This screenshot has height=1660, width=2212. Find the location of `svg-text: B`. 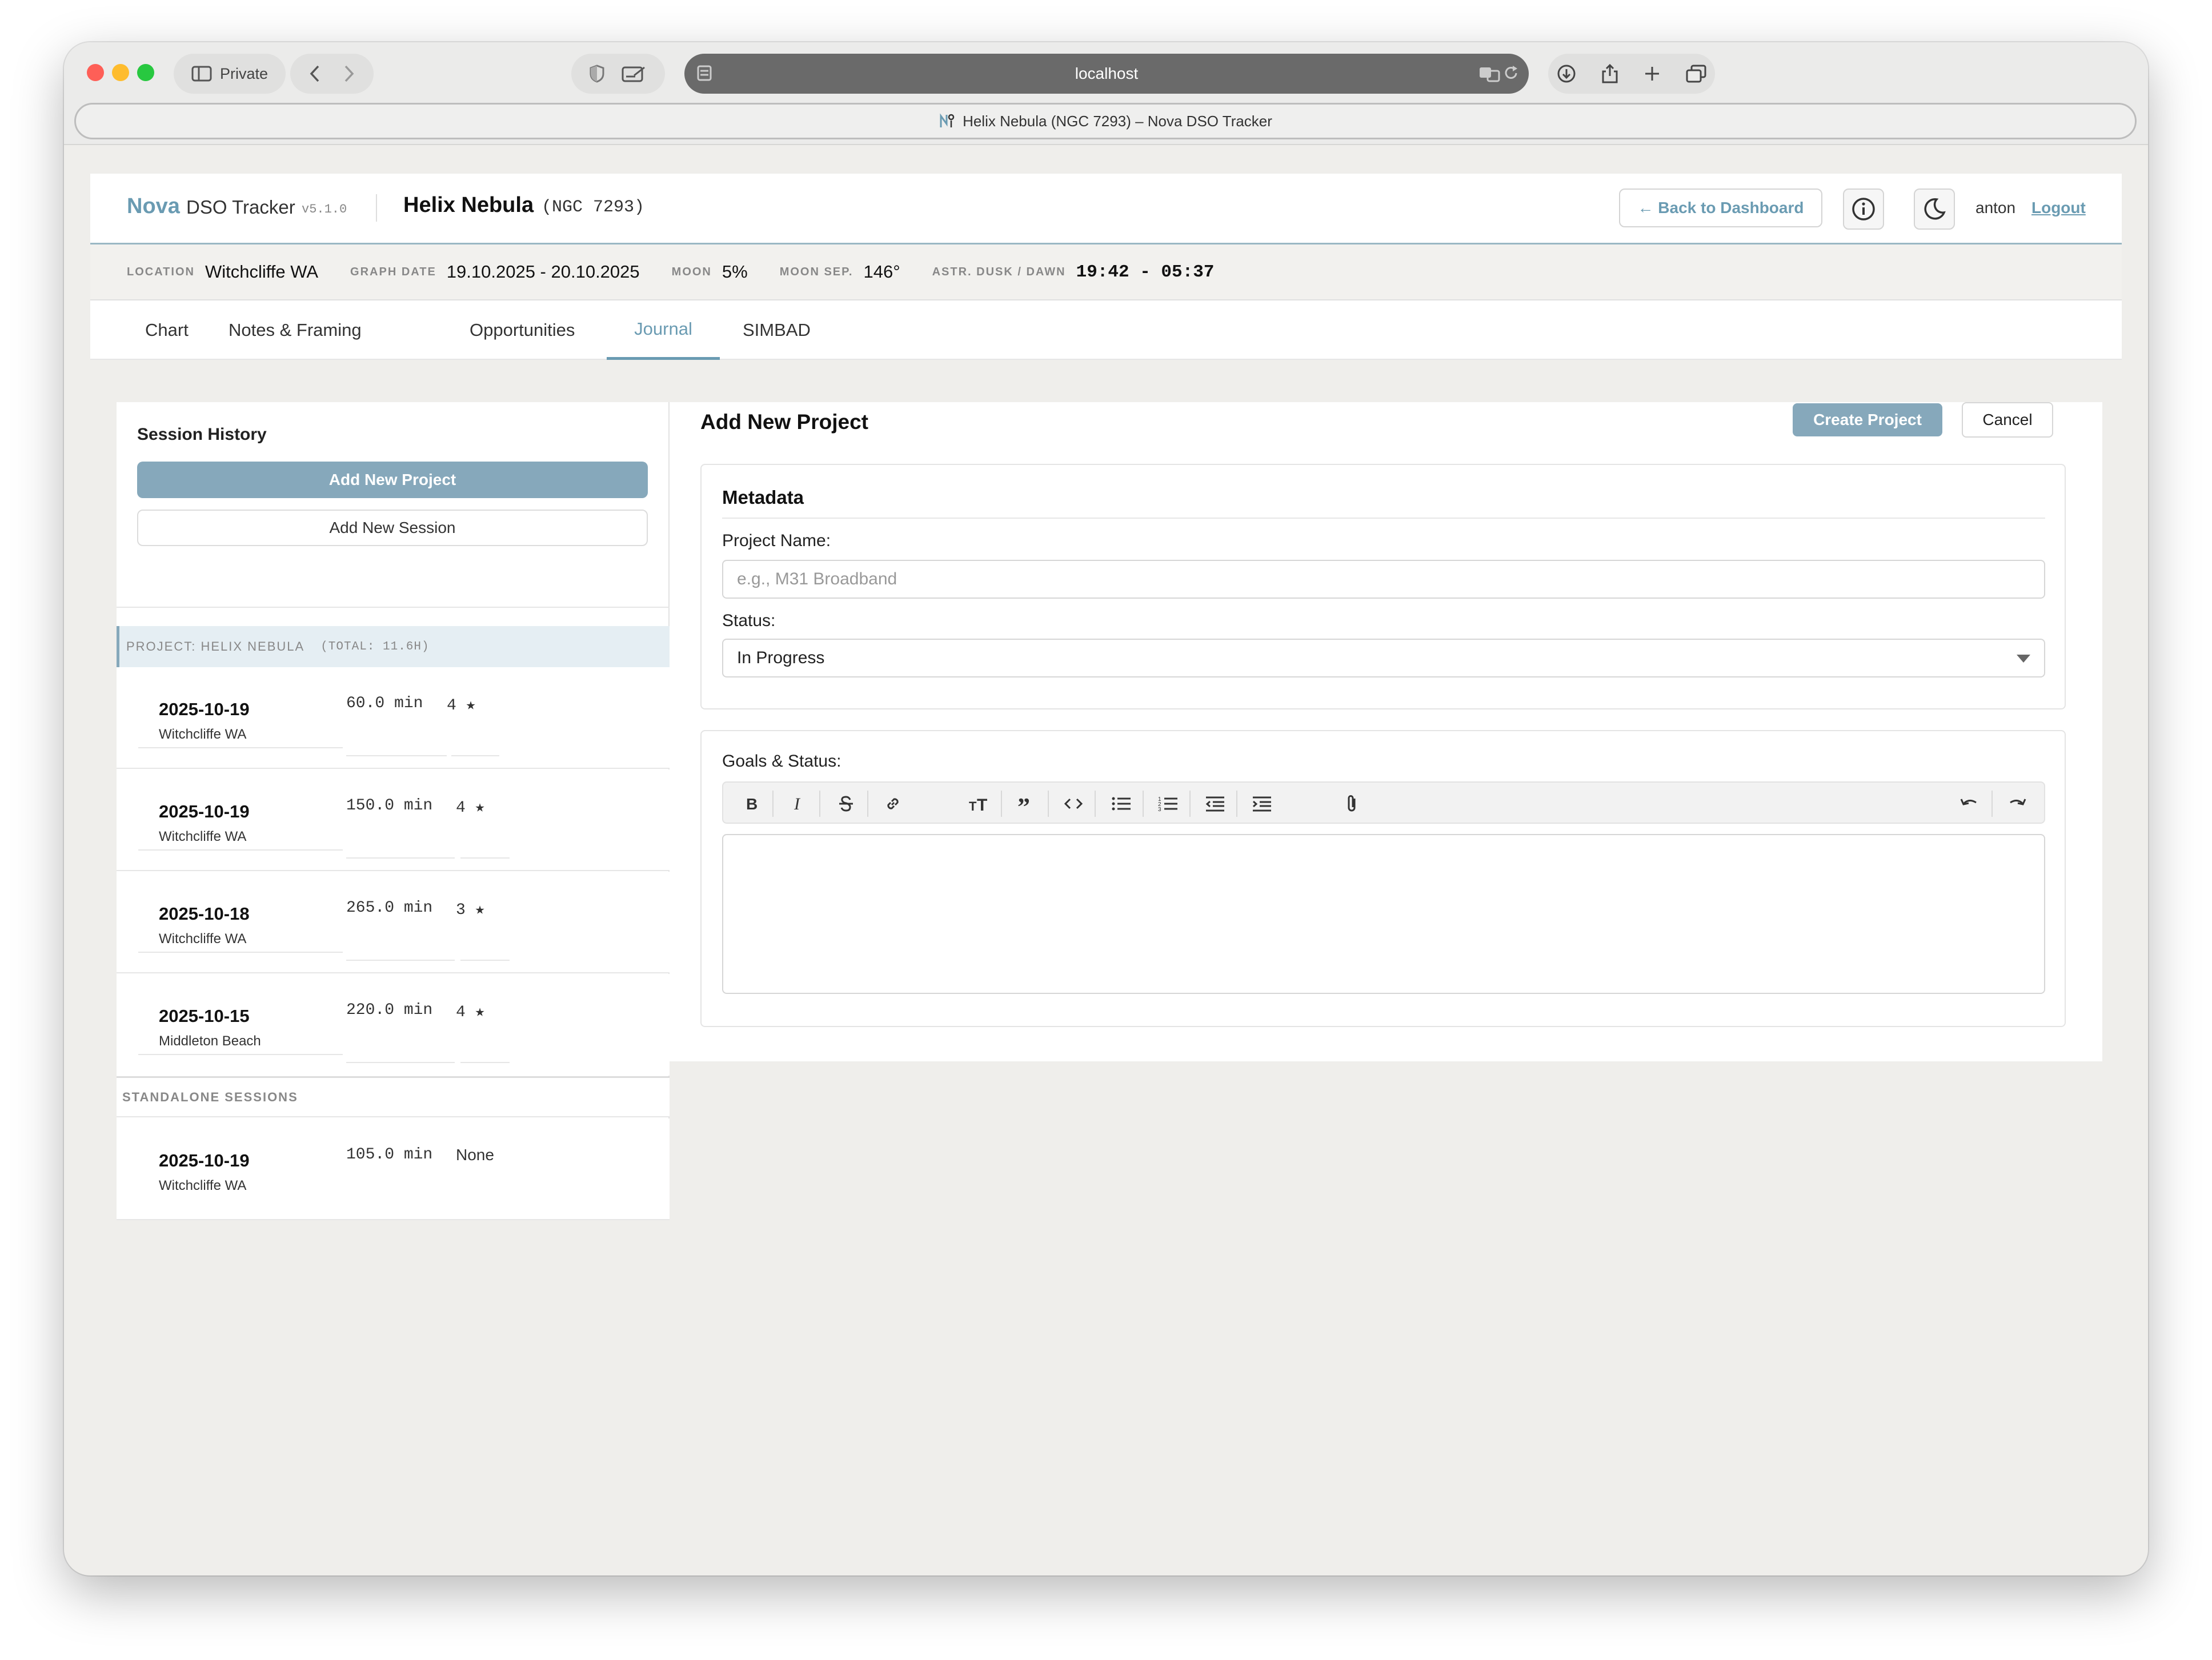

svg-text: B is located at coordinates (752, 803).